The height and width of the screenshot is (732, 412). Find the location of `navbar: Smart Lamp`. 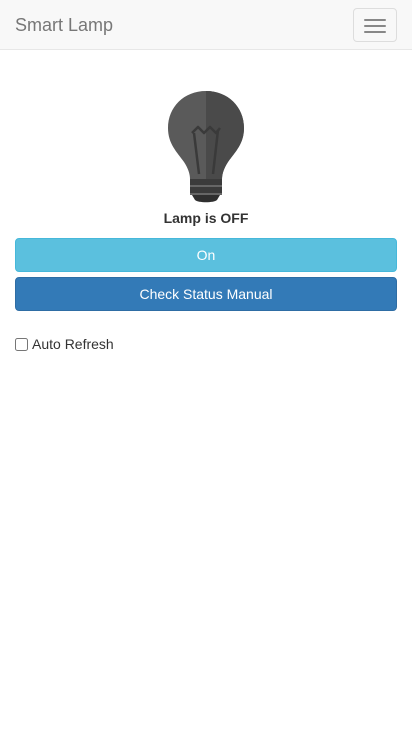

navbar: Smart Lamp is located at coordinates (206, 25).